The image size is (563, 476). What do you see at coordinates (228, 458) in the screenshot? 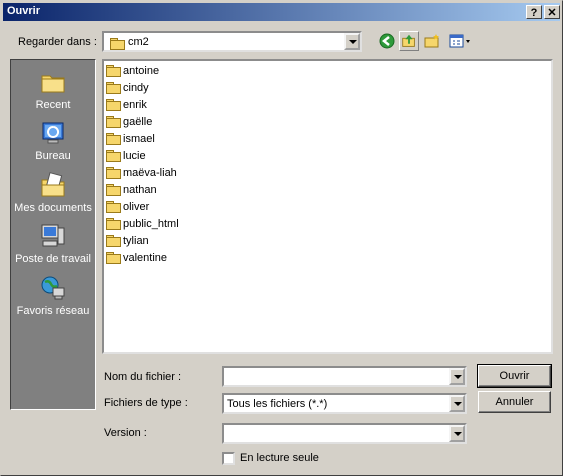
I see `readonly-checkbox` at bounding box center [228, 458].